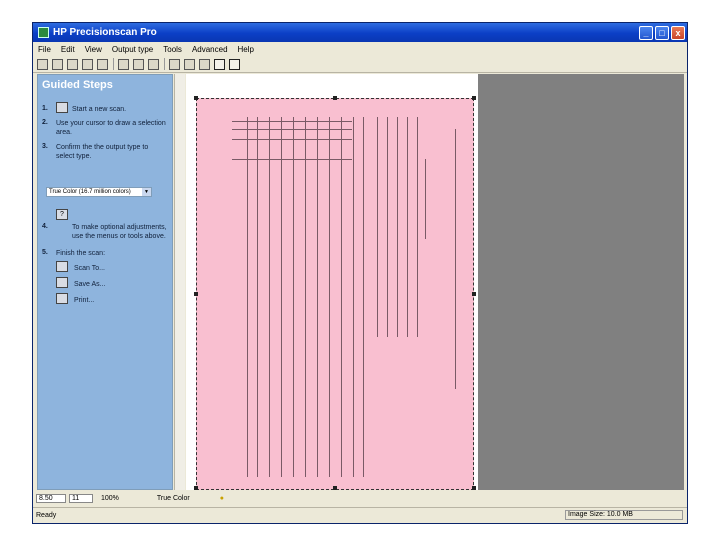 The image size is (720, 540). What do you see at coordinates (123, 64) in the screenshot?
I see `crop-icon` at bounding box center [123, 64].